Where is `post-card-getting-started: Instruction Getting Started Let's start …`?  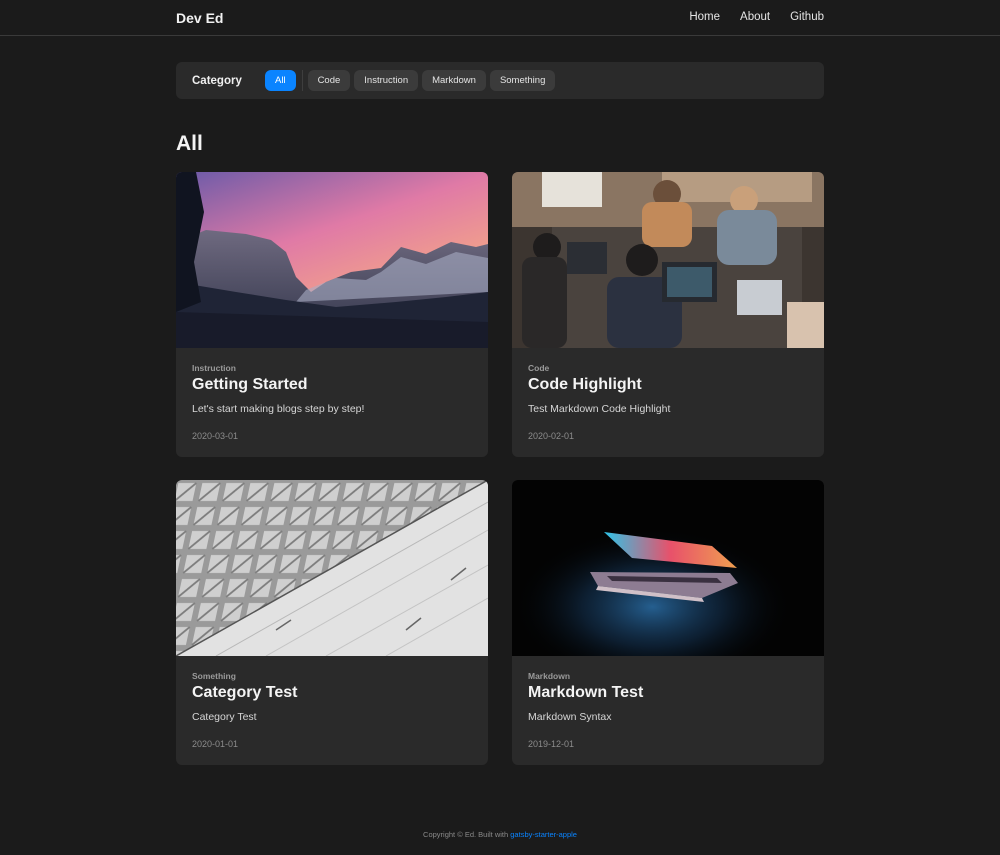 post-card-getting-started: Instruction Getting Started Let's start … is located at coordinates (332, 314).